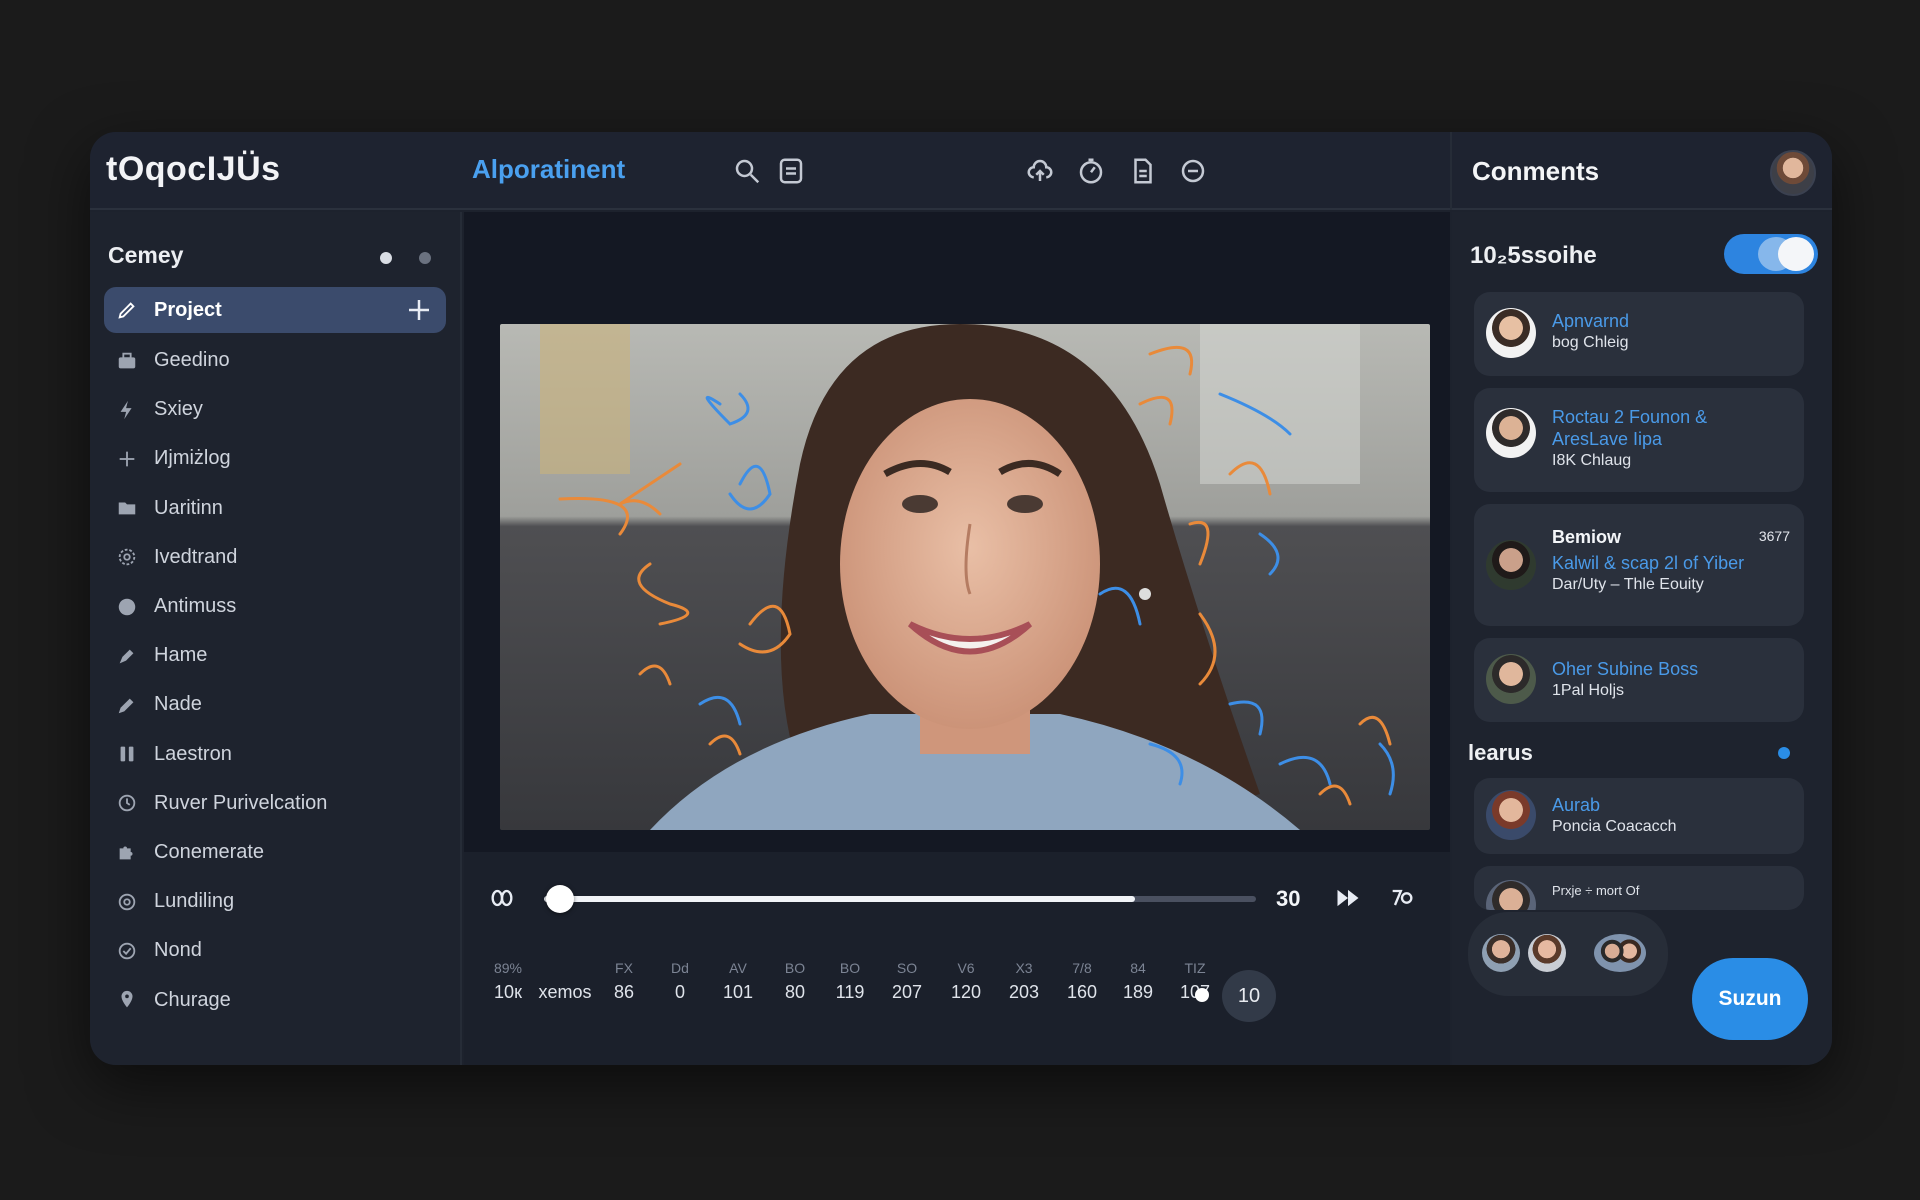 This screenshot has width=1920, height=1200. What do you see at coordinates (738, 968) in the screenshot?
I see `stat-header: AV` at bounding box center [738, 968].